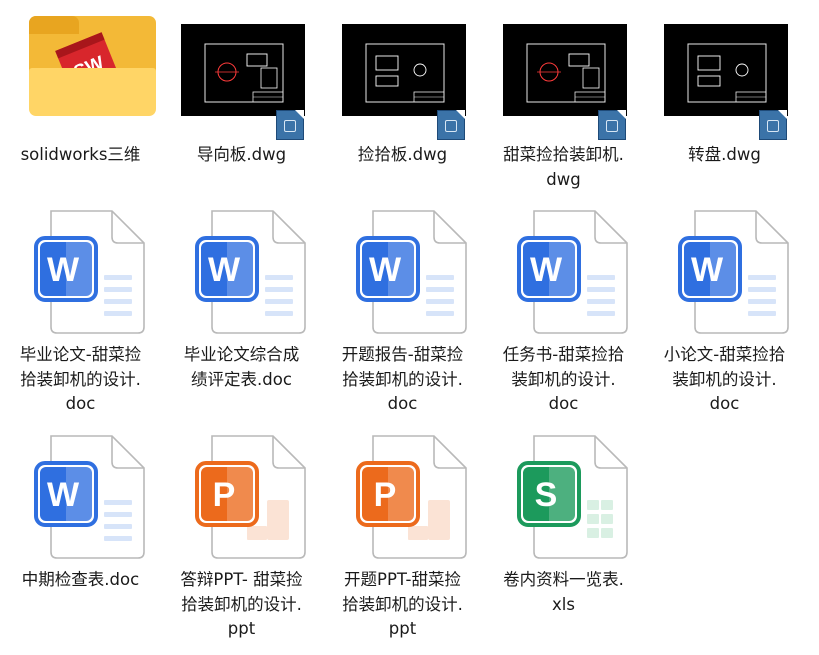 Image resolution: width=819 pixels, height=655 pixels. I want to click on folder-front, so click(92, 92).